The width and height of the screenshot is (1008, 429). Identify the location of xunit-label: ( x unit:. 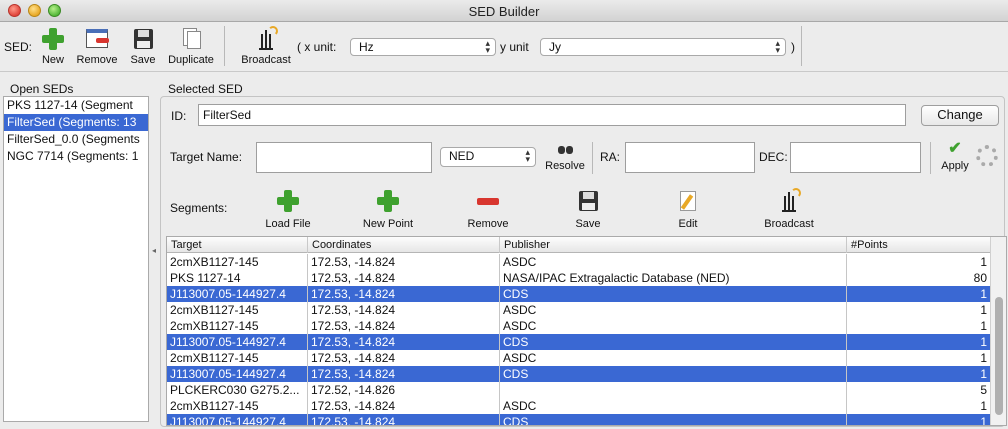
(317, 47).